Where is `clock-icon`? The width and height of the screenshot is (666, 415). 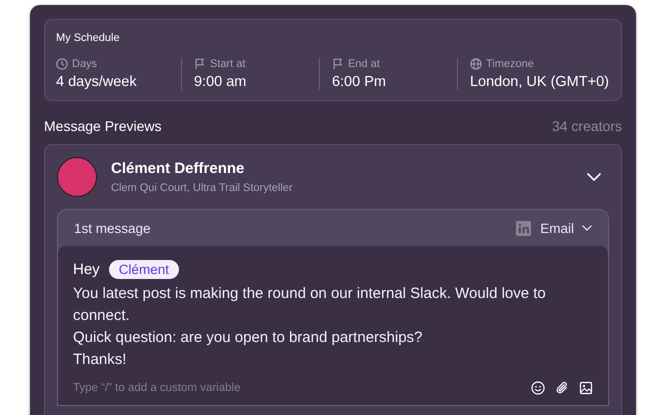
clock-icon is located at coordinates (62, 64).